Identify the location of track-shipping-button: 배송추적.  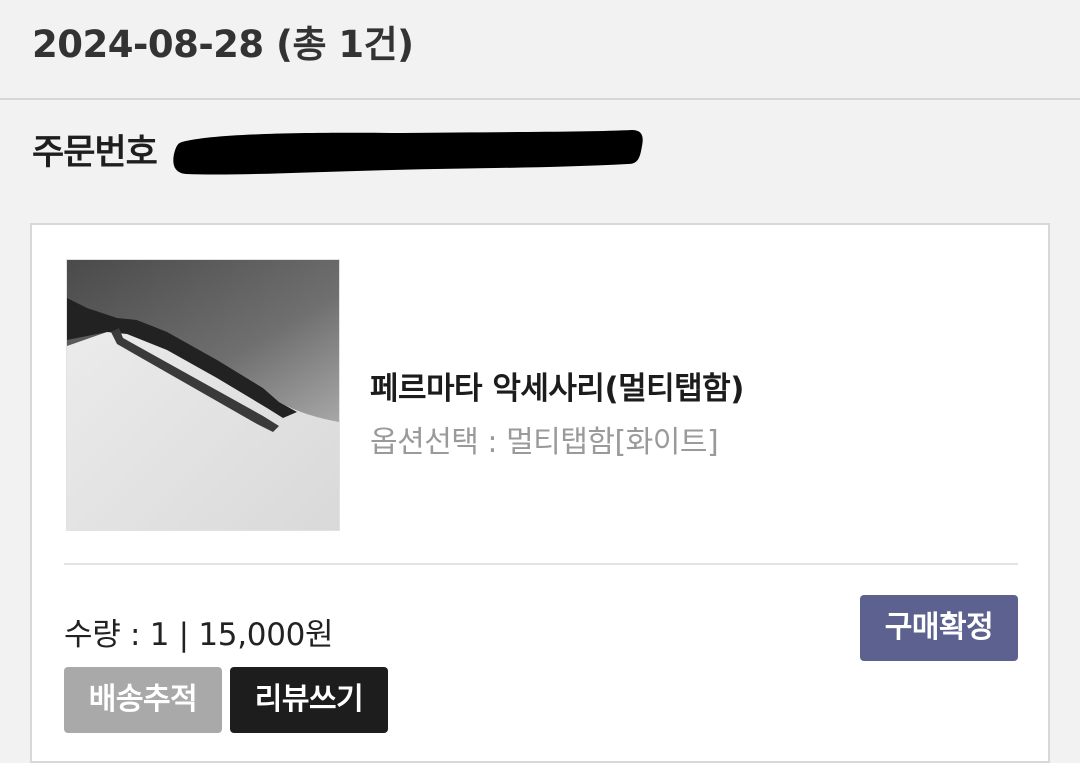
(143, 700).